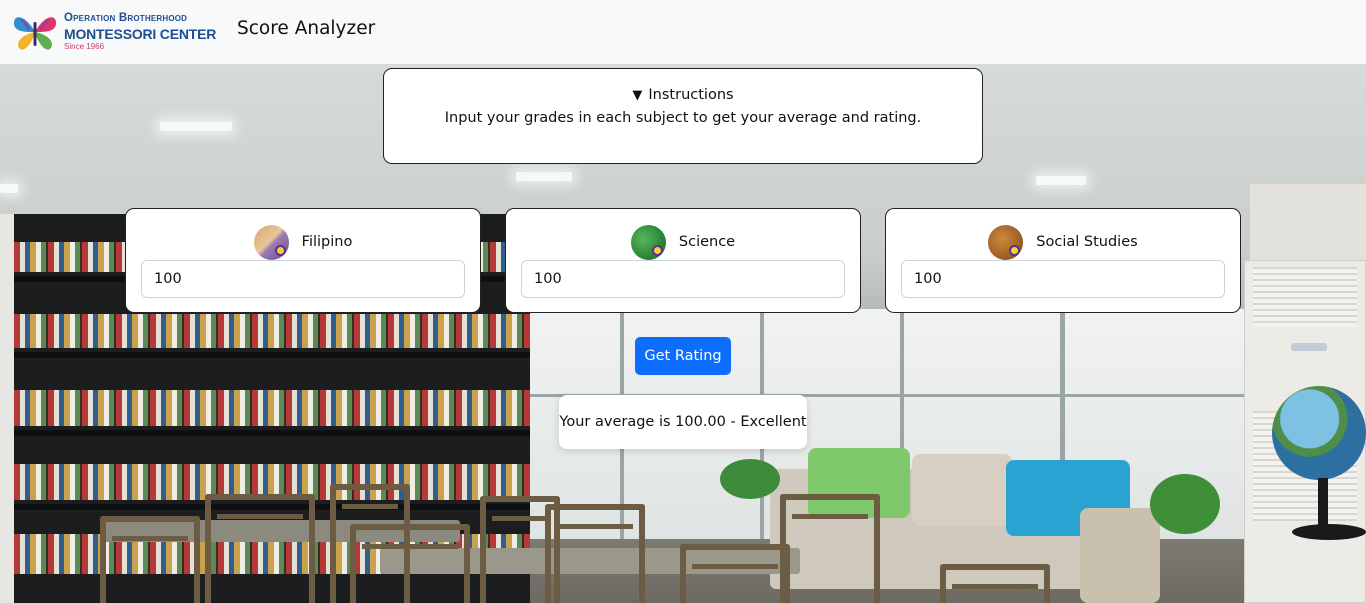 Image resolution: width=1366 pixels, height=603 pixels. What do you see at coordinates (306, 28) in the screenshot?
I see `app-title: Score Analyzer` at bounding box center [306, 28].